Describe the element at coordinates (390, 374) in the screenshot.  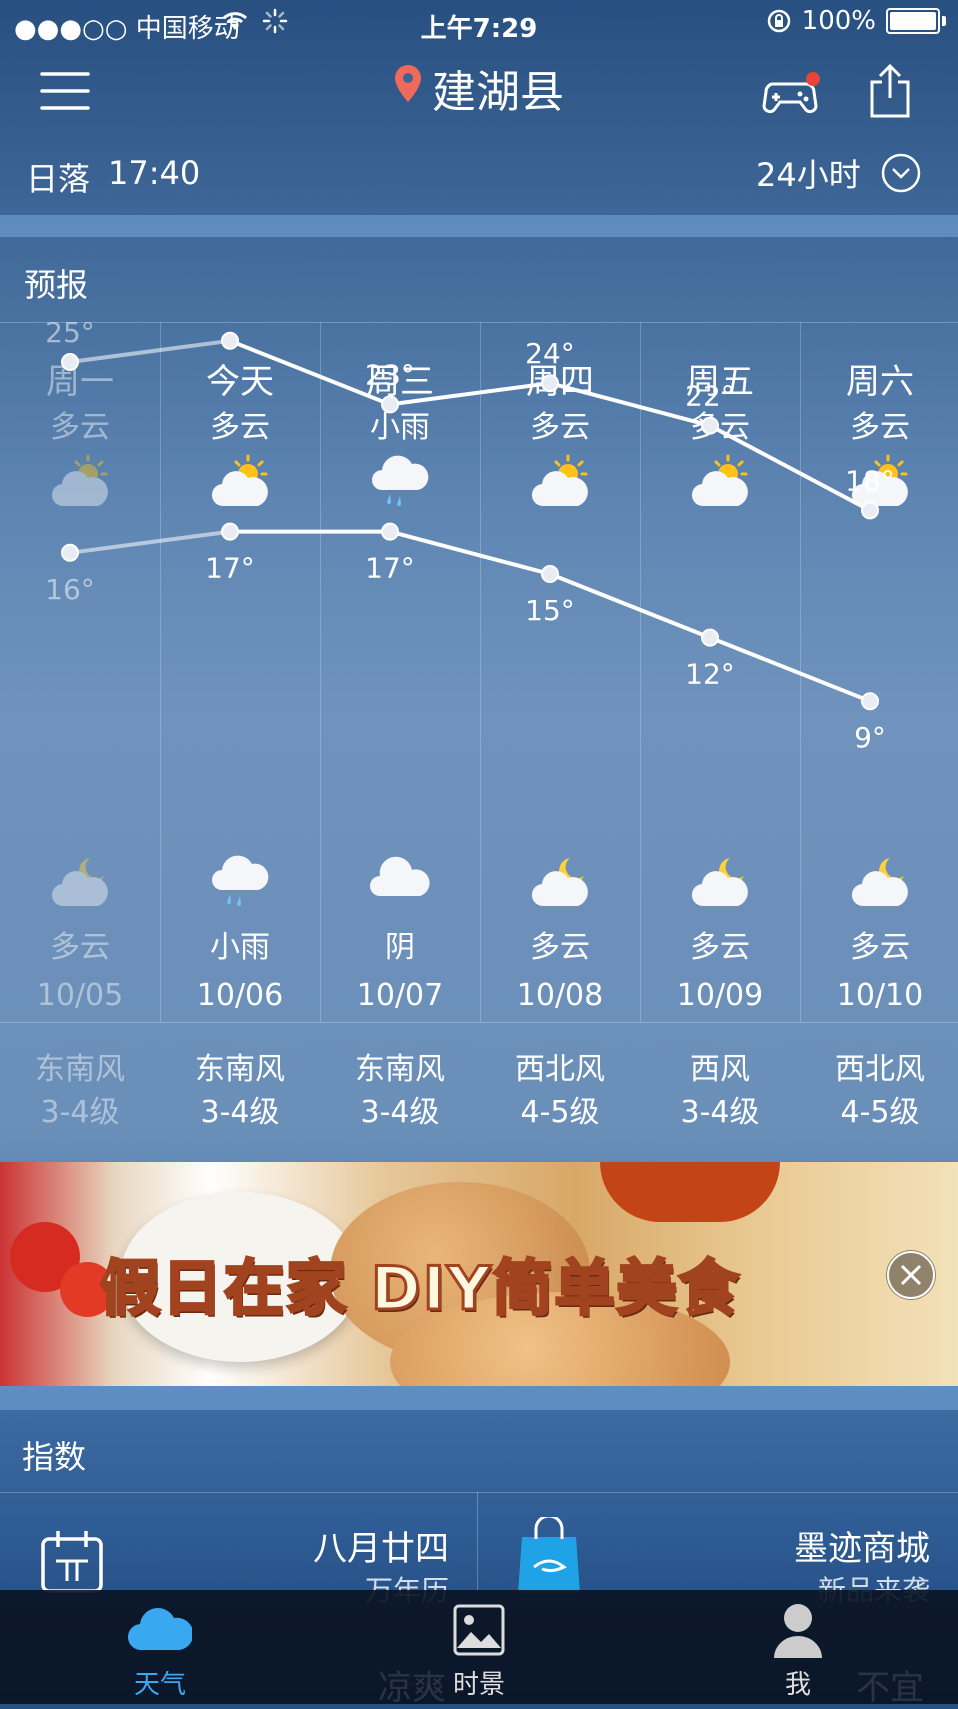
I see `high-temp-label: 23°` at that location.